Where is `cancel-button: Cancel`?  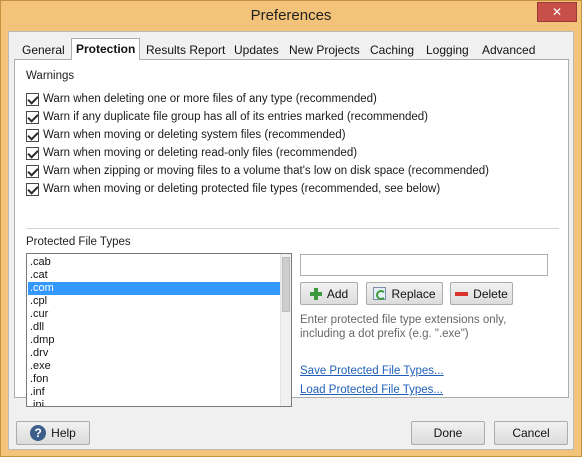 cancel-button: Cancel is located at coordinates (531, 433).